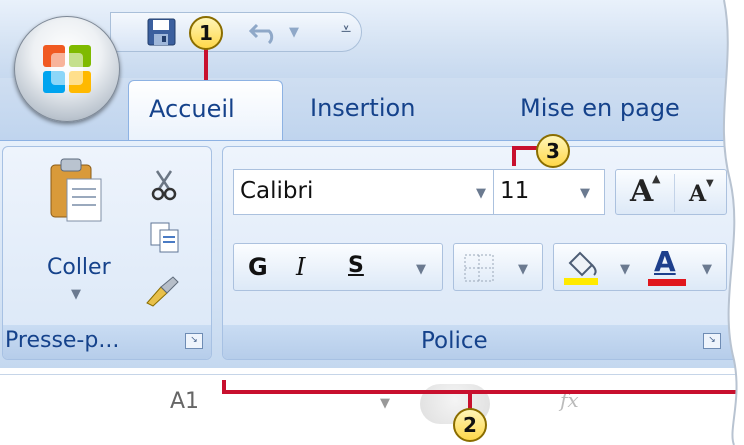 This screenshot has width=744, height=445. I want to click on font-group-footer: Police ↘, so click(483, 342).